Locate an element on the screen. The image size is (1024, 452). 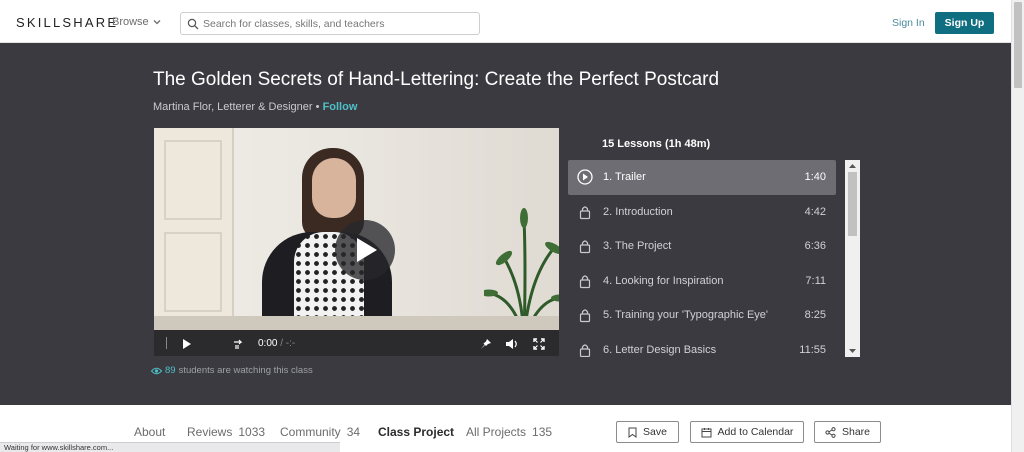
lesson-duration: 7:11 is located at coordinates (815, 280).